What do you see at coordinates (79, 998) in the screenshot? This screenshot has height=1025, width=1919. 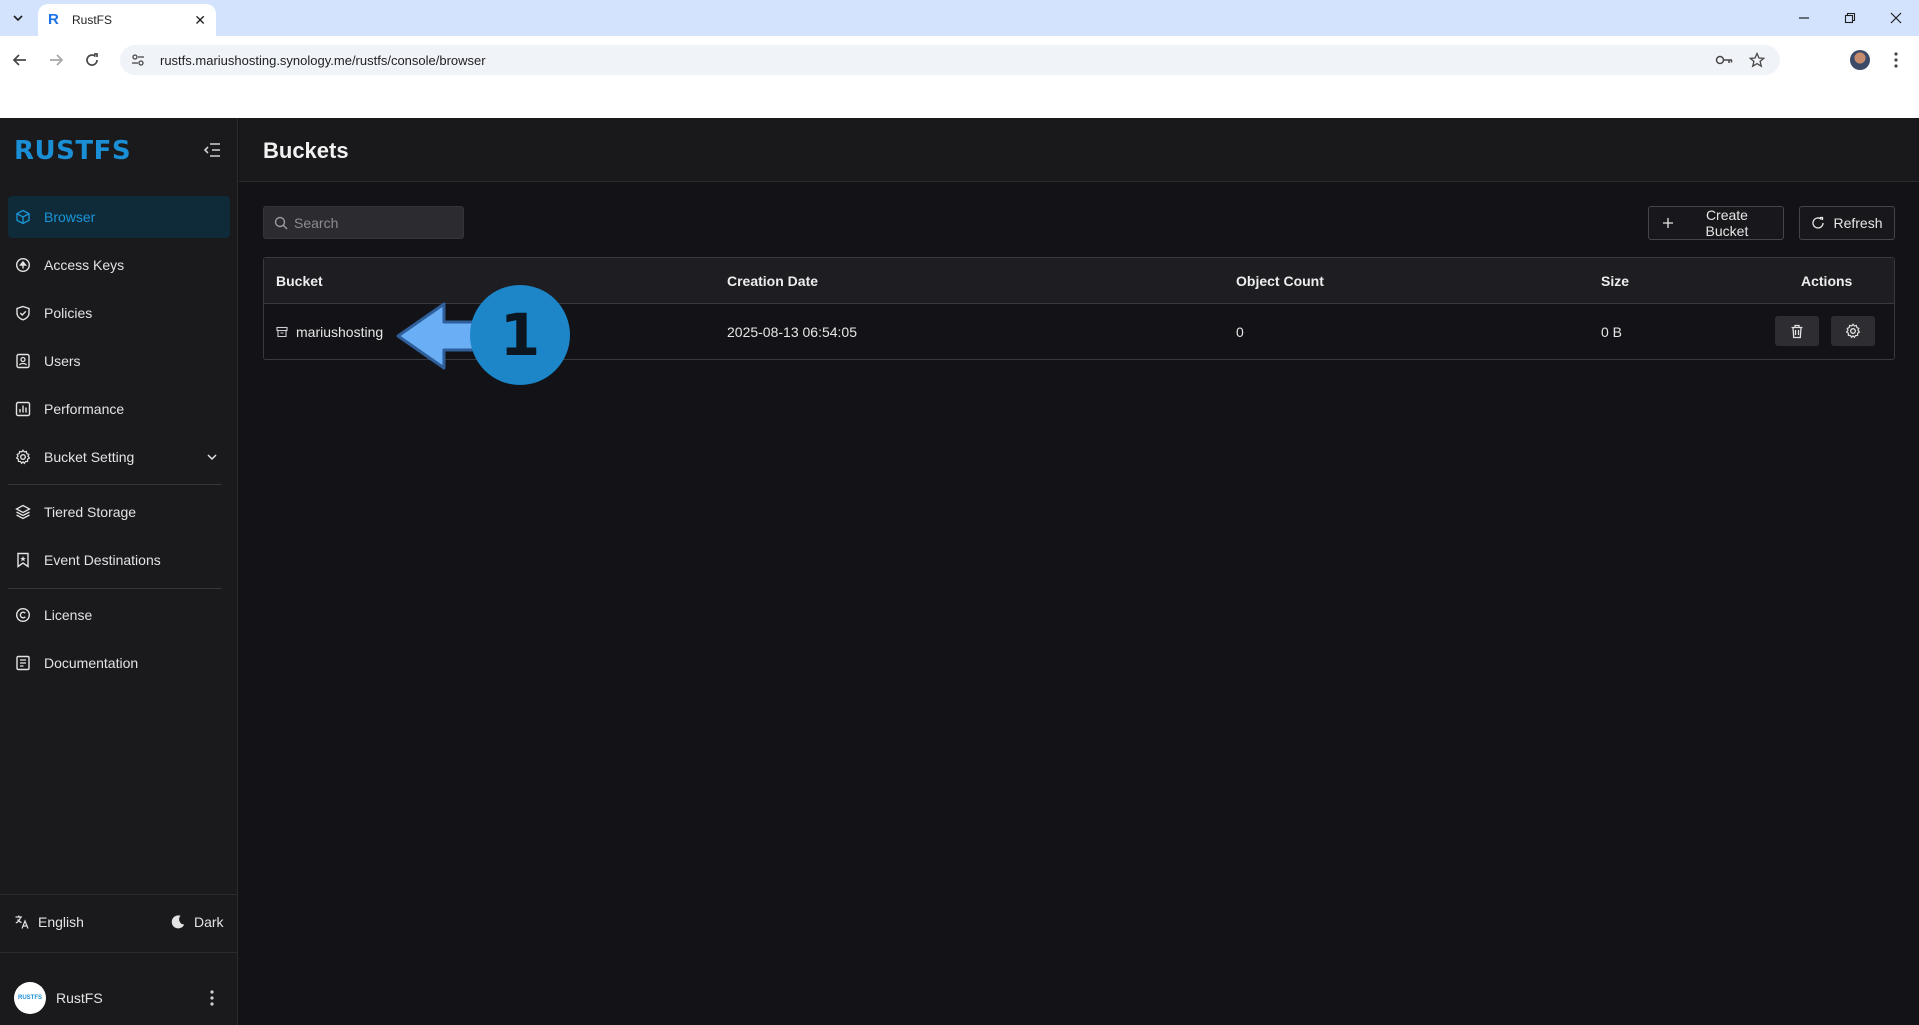 I see `user-name: RustFS` at bounding box center [79, 998].